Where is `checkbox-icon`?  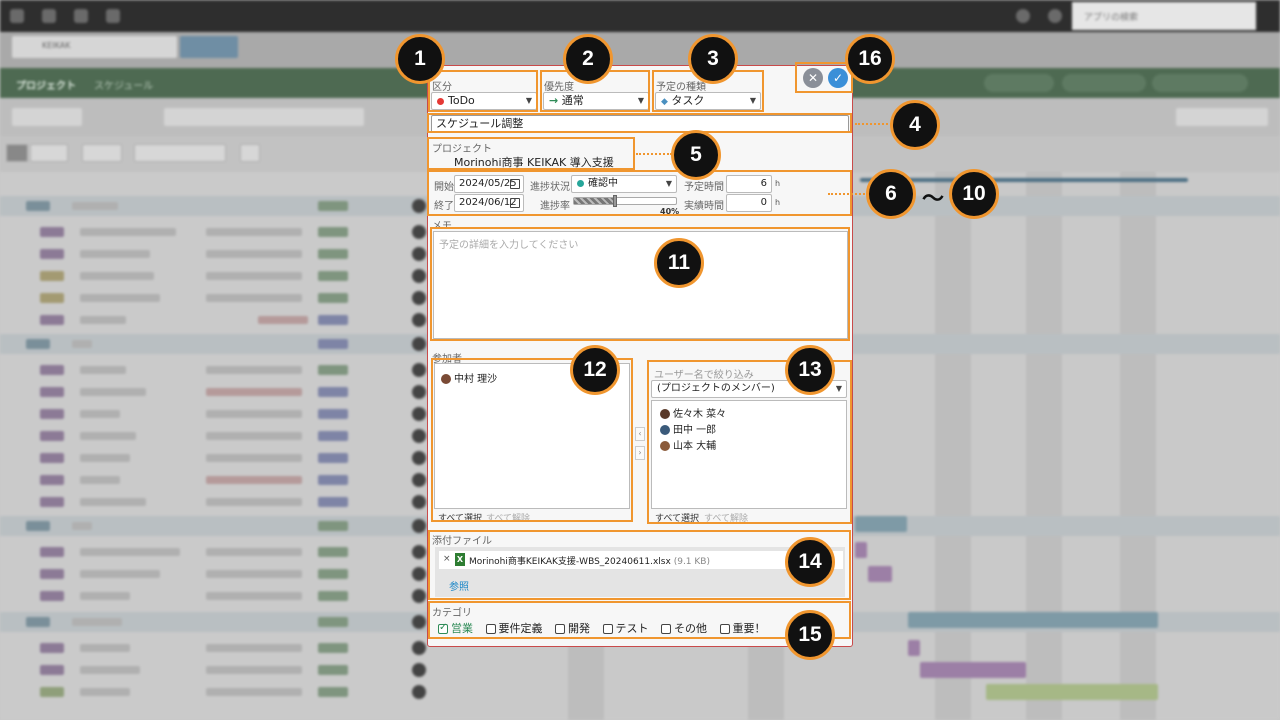
checkbox-icon is located at coordinates (490, 629).